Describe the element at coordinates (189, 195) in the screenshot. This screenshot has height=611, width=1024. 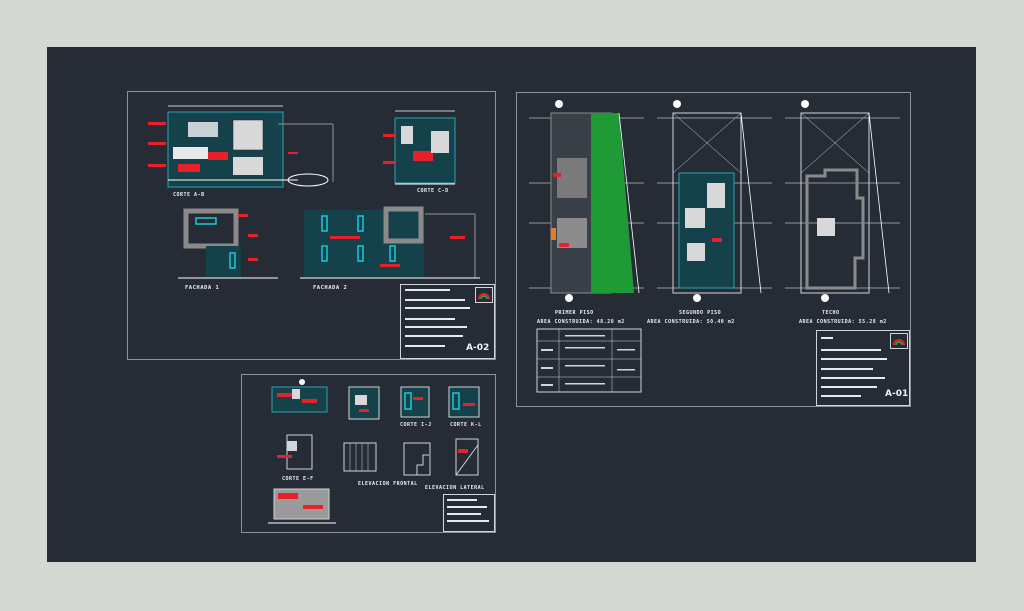
I see `label-corte-ab: CORTE A-B` at that location.